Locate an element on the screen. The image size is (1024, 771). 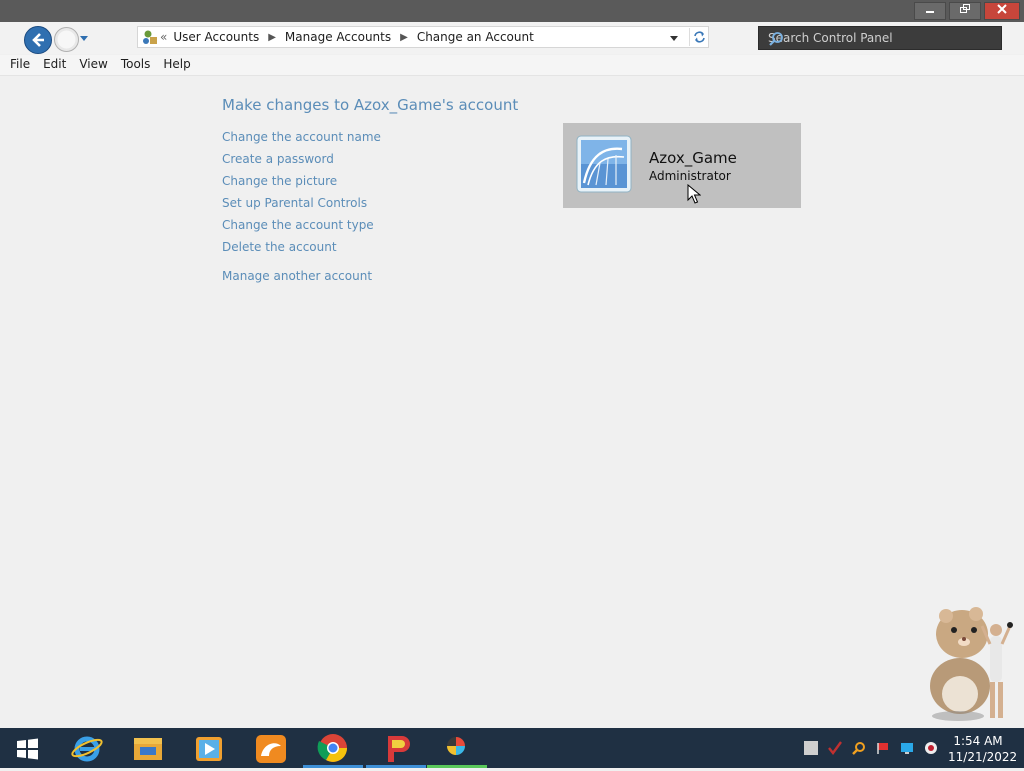
minimize-button is located at coordinates (930, 11).